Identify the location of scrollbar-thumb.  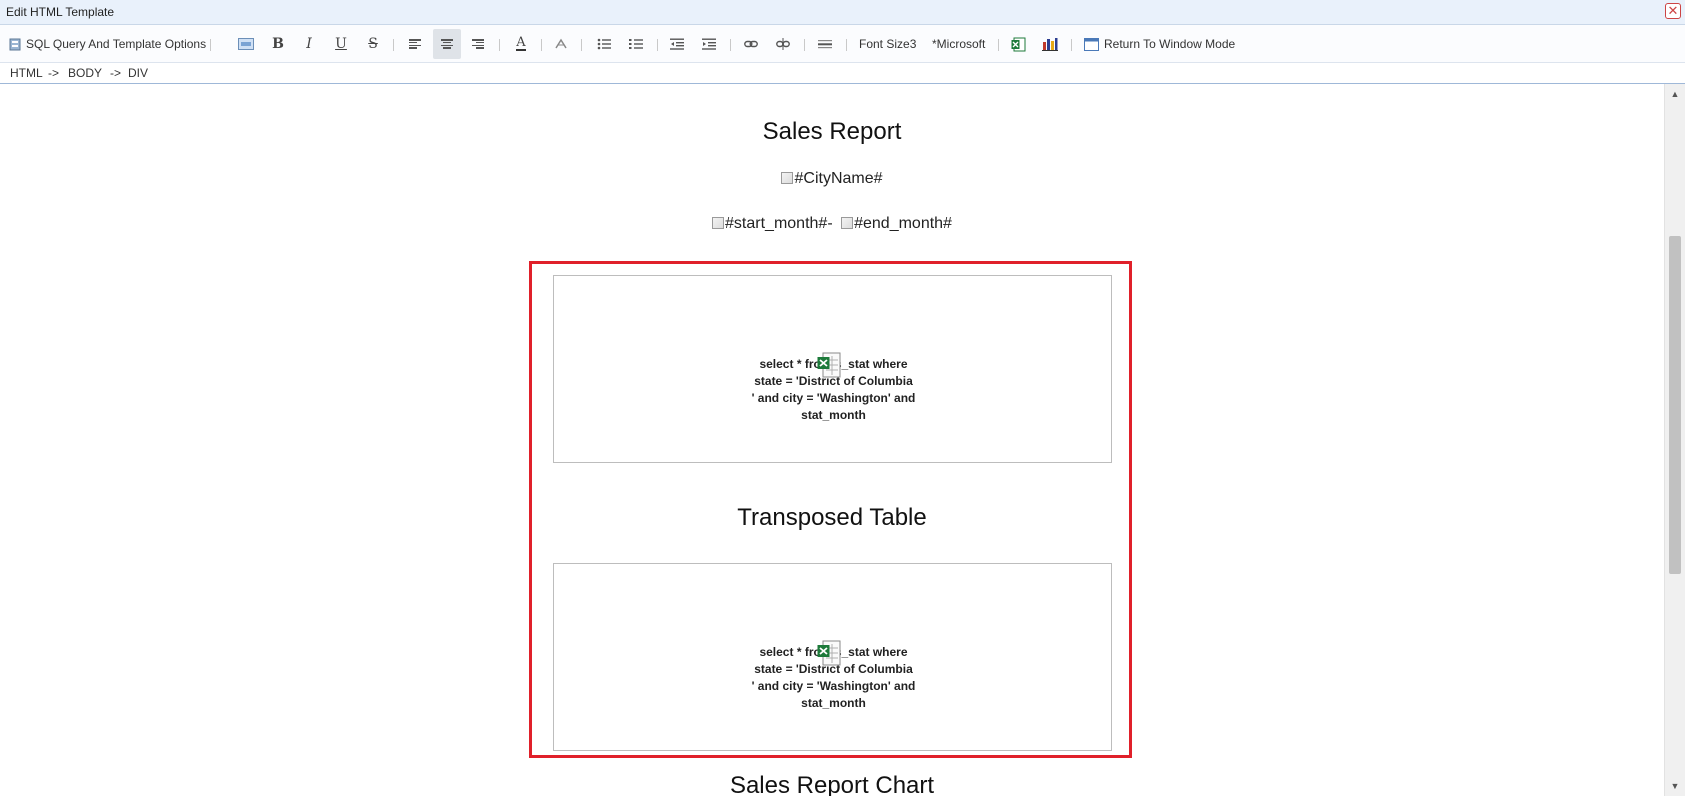
(1675, 405).